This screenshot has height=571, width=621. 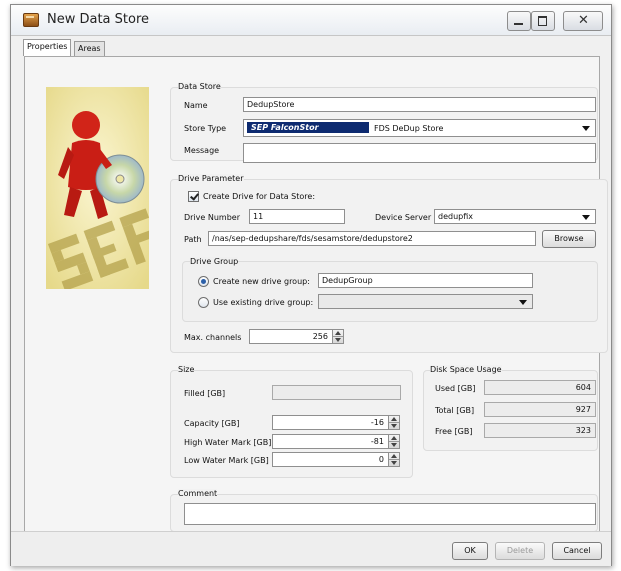 I want to click on close-button: ✕, so click(x=583, y=21).